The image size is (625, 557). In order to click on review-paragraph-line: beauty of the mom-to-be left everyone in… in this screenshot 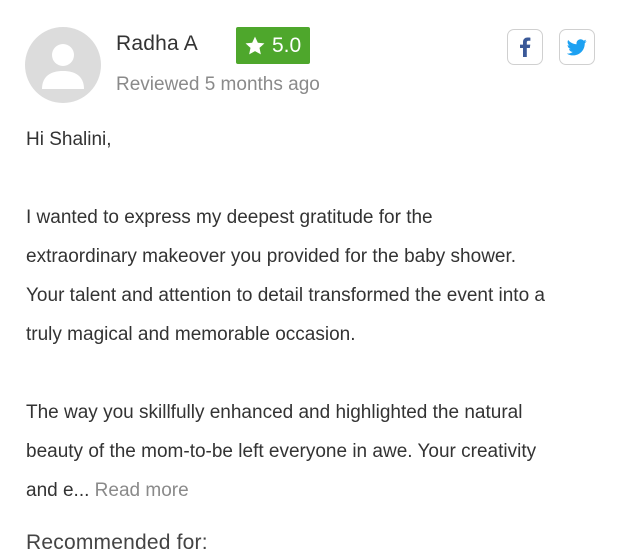, I will do `click(281, 451)`.